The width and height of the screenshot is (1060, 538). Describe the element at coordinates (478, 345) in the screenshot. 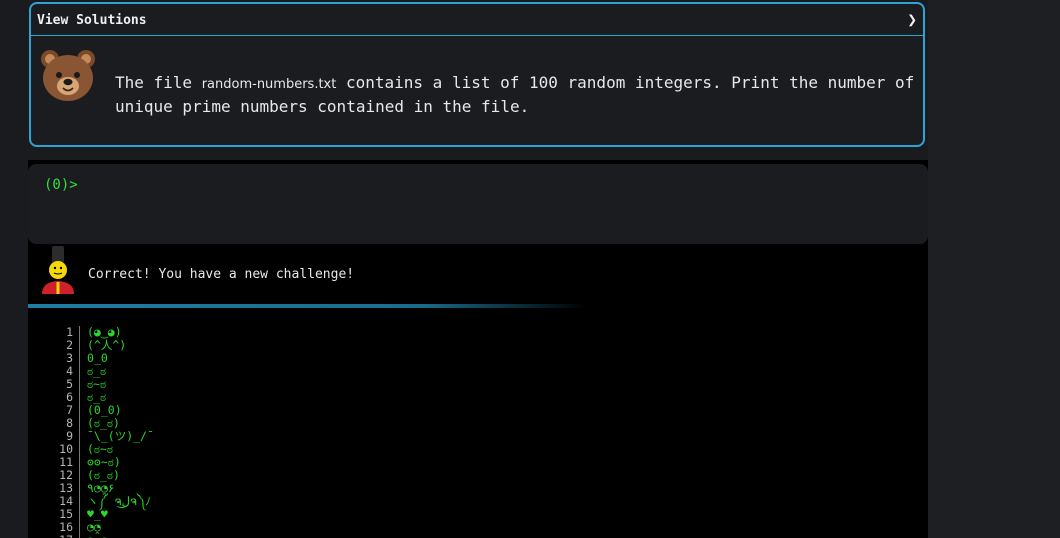

I see `listing-line: 2 (^人^)` at that location.